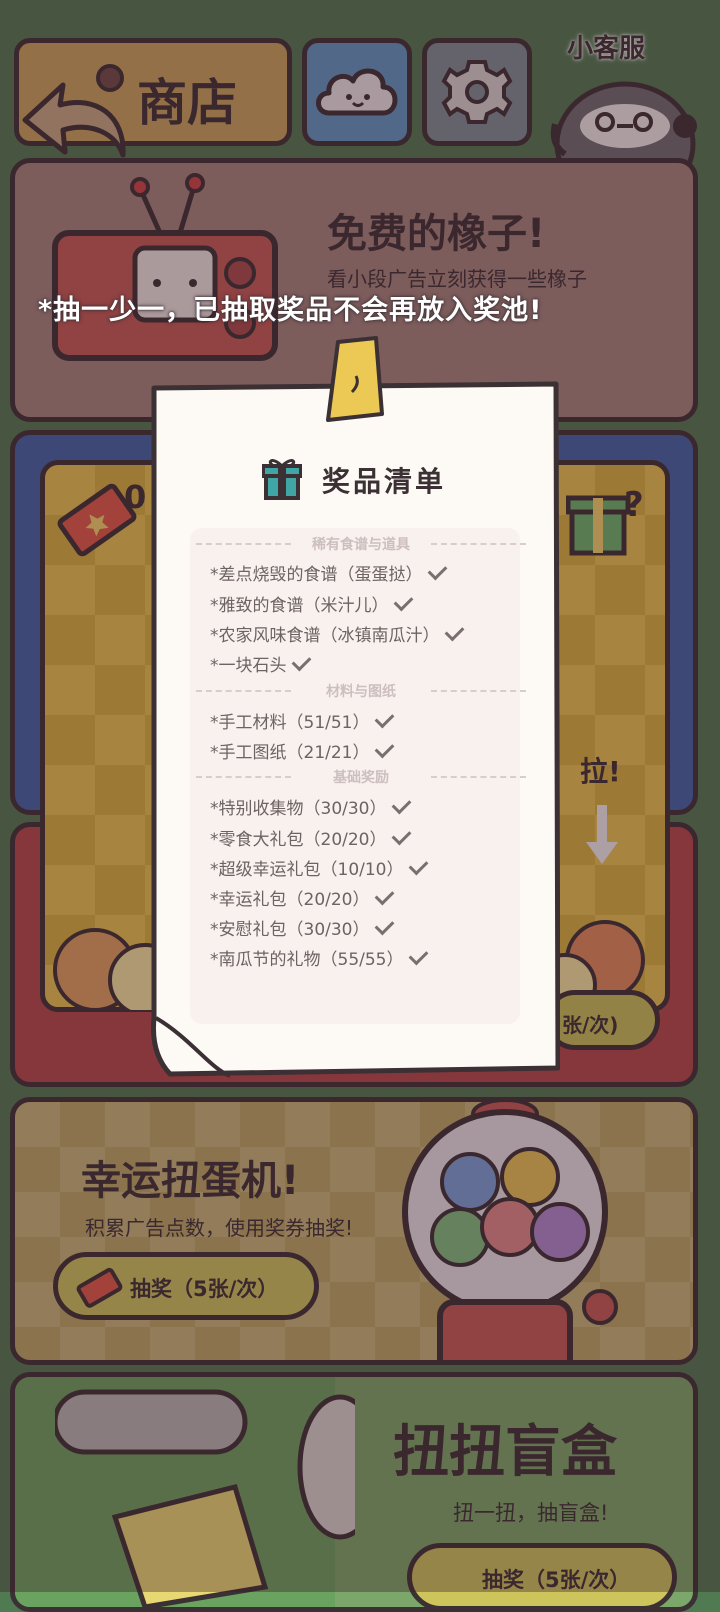 The image size is (720, 1612). Describe the element at coordinates (355, 379) in the screenshot. I see `tape-icon` at that location.